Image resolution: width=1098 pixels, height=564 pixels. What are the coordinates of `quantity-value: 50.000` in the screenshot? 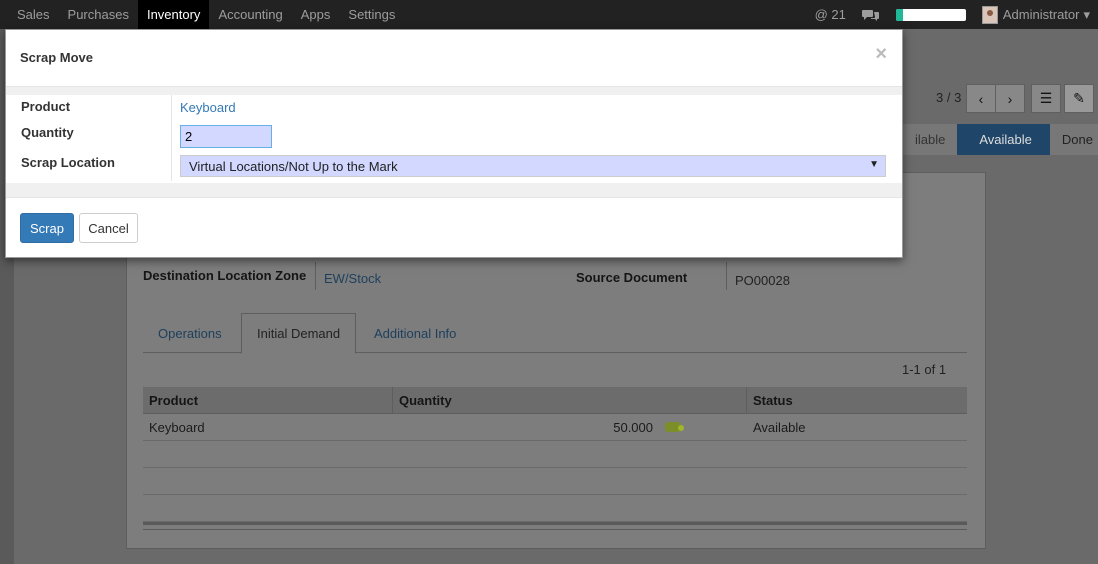 It's located at (633, 427).